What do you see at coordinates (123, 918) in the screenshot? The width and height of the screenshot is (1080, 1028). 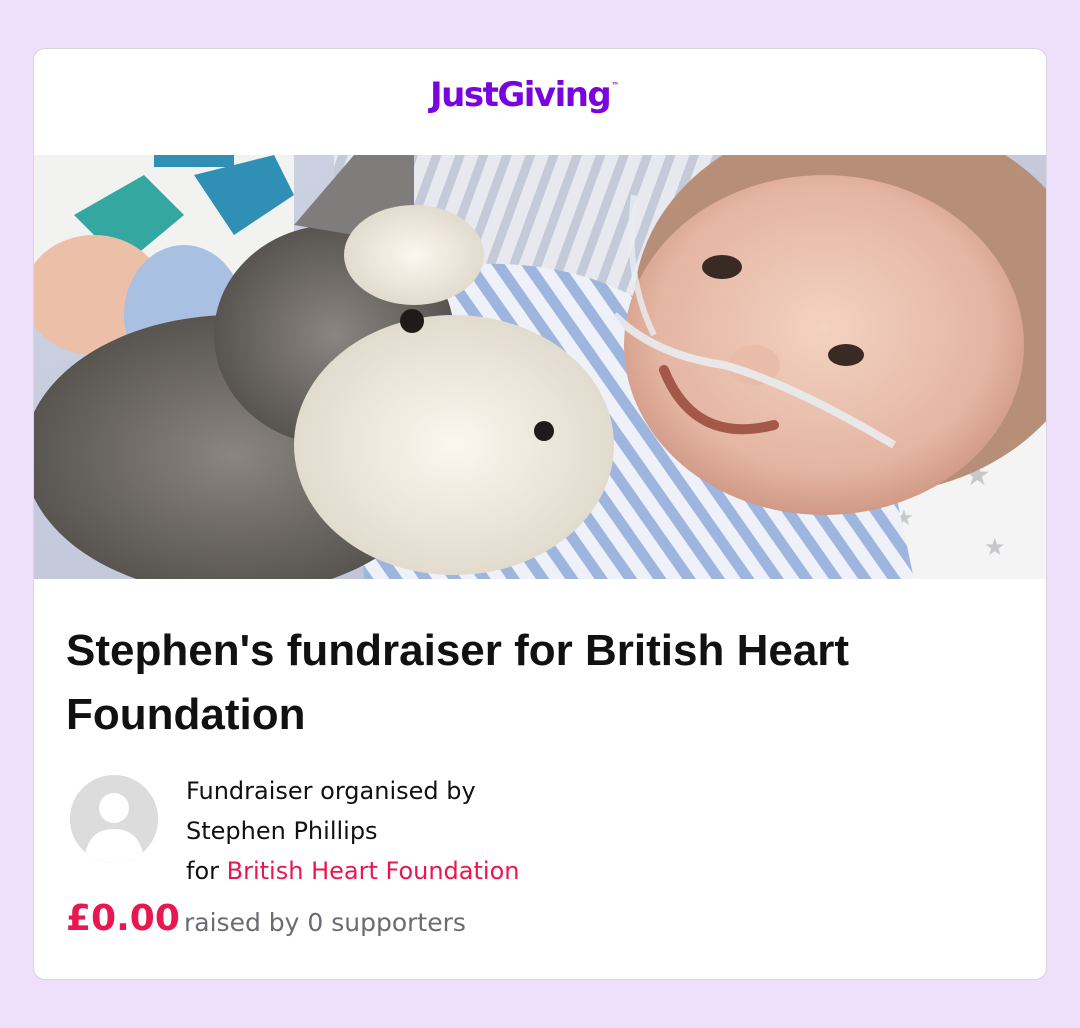 I see `amount-raised: £0.00` at bounding box center [123, 918].